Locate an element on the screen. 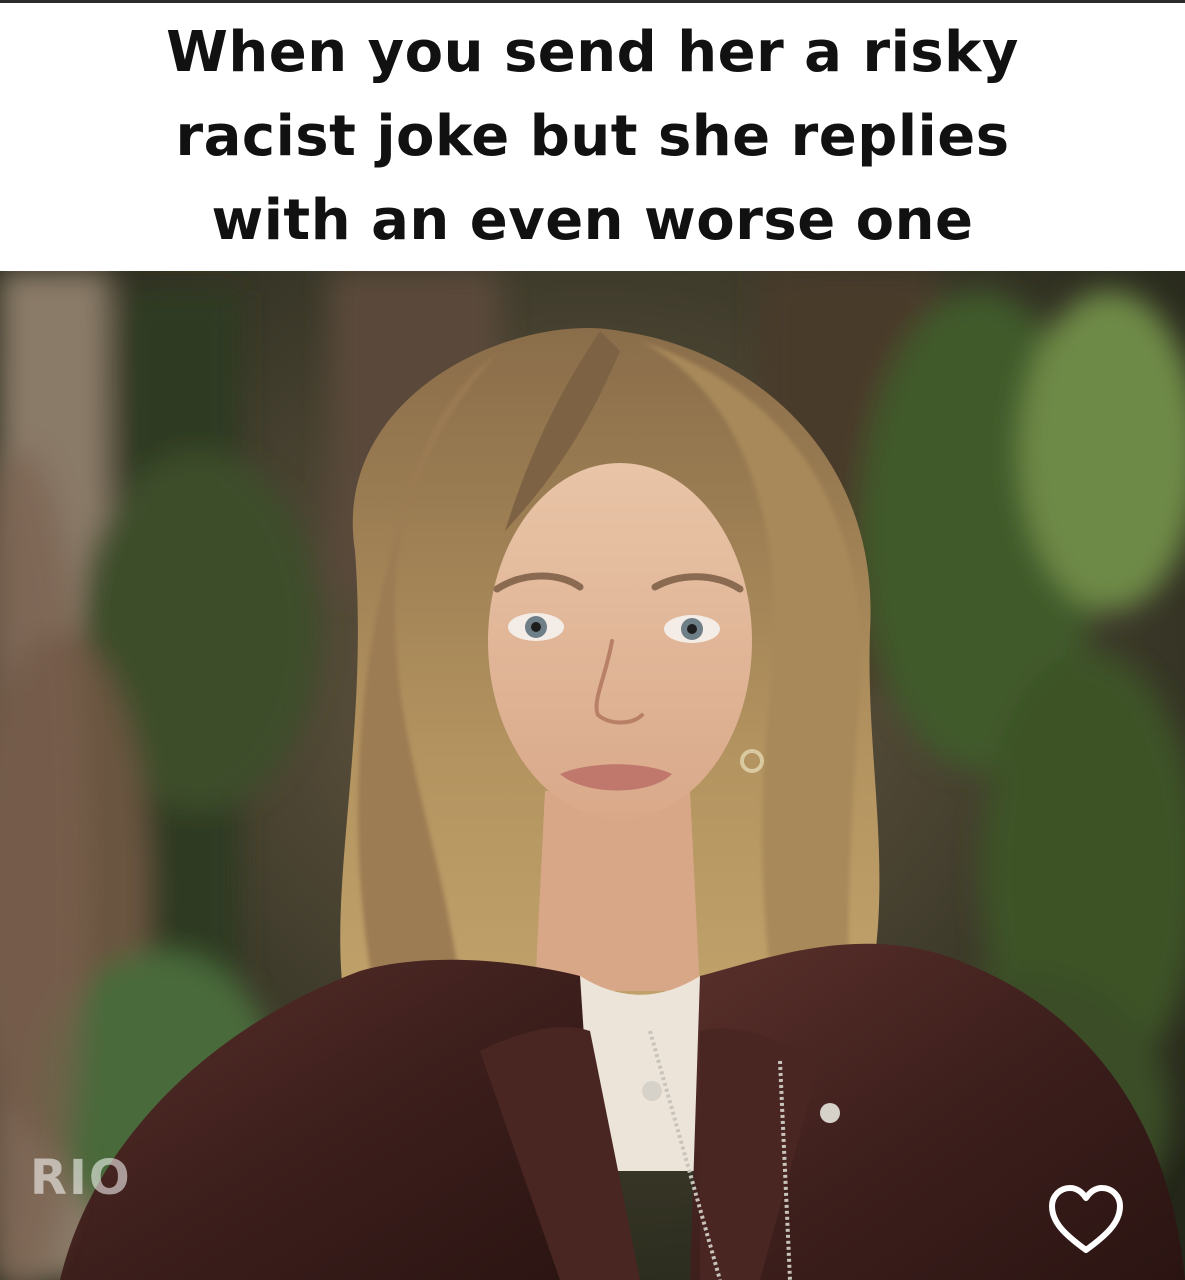  jacket-snap-left is located at coordinates (652, 1091).